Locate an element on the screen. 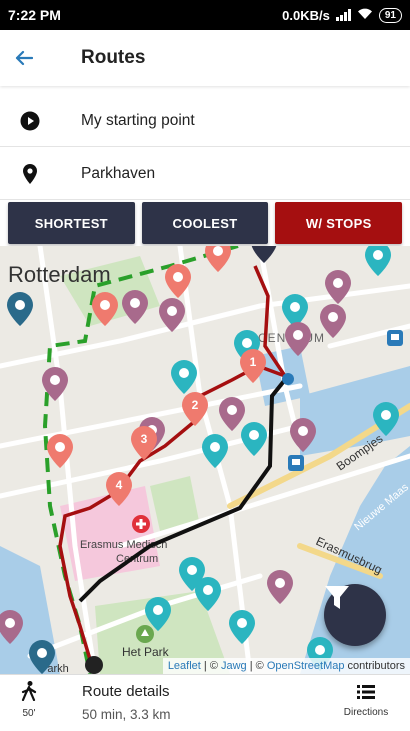 The height and width of the screenshot is (731, 410). page-title: Routes is located at coordinates (113, 57).